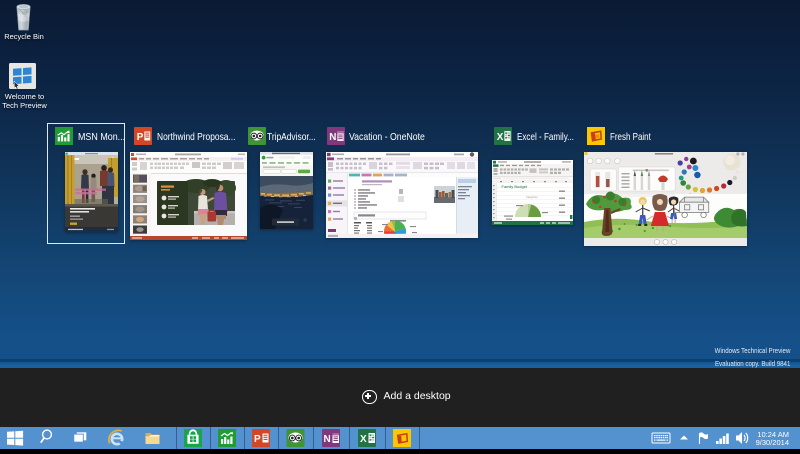 This screenshot has width=800, height=454. What do you see at coordinates (532, 197) in the screenshot?
I see `svg-text: Categories` at bounding box center [532, 197].